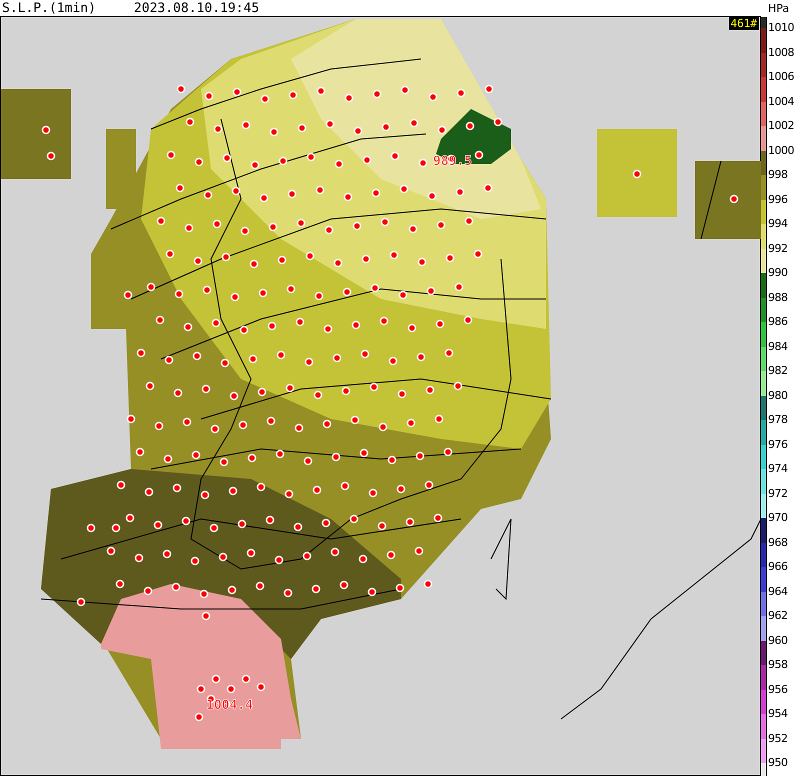  I want to click on scale-label: 984, so click(778, 347).